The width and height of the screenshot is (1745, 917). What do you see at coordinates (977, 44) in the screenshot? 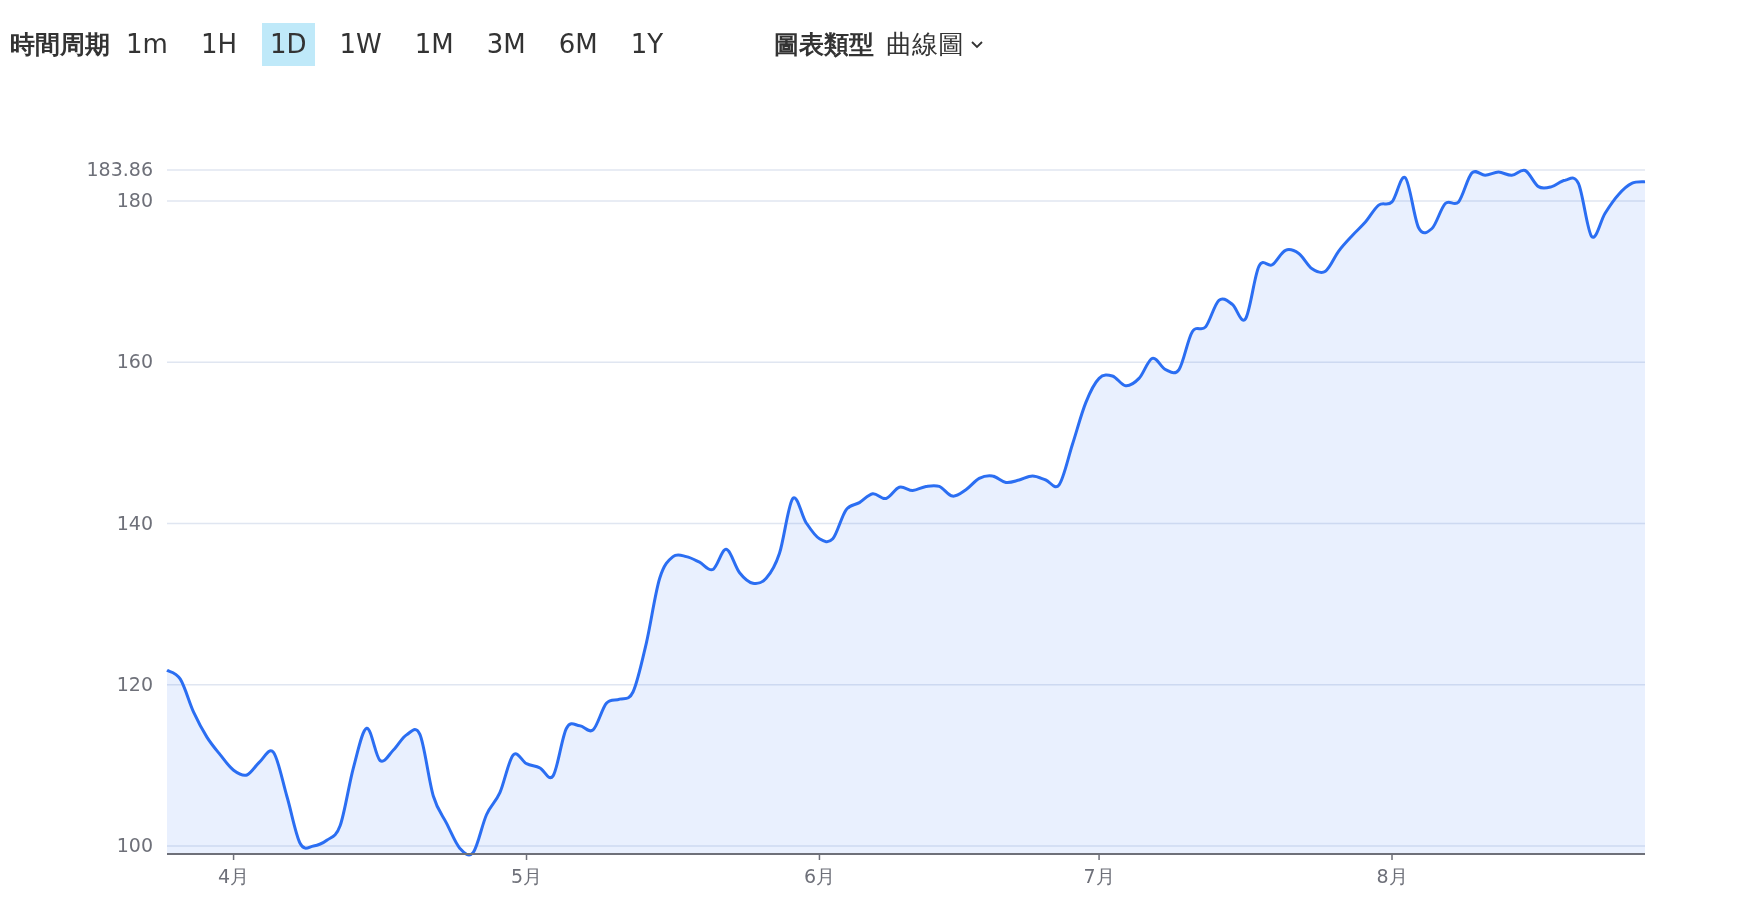
I see `chevron-down-icon` at bounding box center [977, 44].